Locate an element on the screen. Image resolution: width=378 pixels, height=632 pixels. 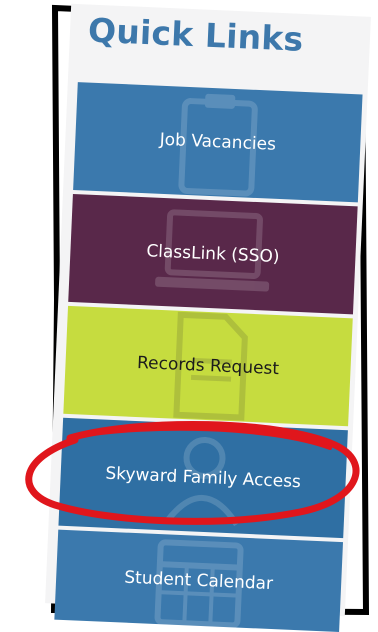
skyward-family-access-label: Skyward Family Access is located at coordinates (203, 478).